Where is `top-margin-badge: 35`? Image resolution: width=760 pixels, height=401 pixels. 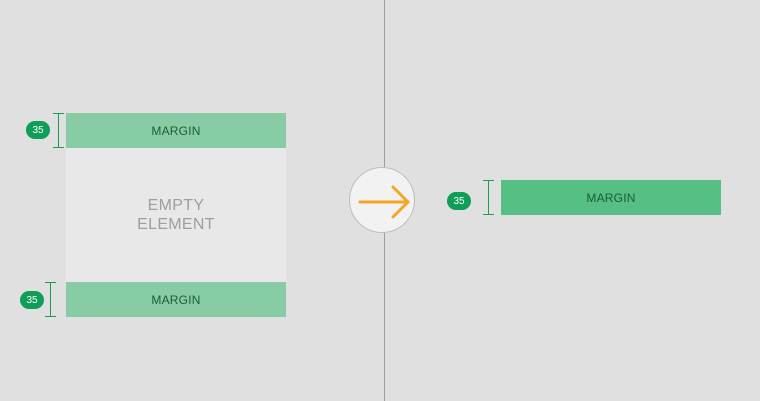 top-margin-badge: 35 is located at coordinates (38, 130).